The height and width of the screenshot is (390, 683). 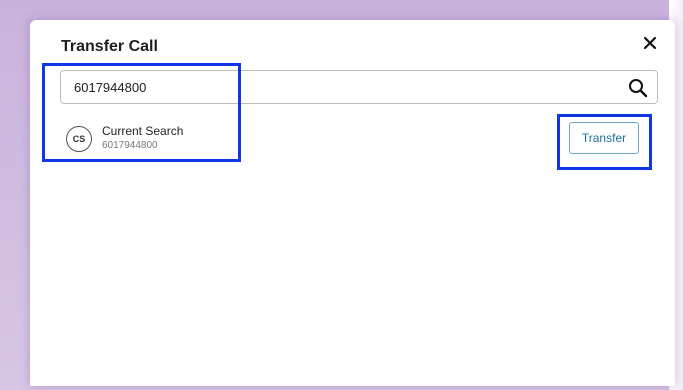 What do you see at coordinates (143, 131) in the screenshot?
I see `result-name: Current Search` at bounding box center [143, 131].